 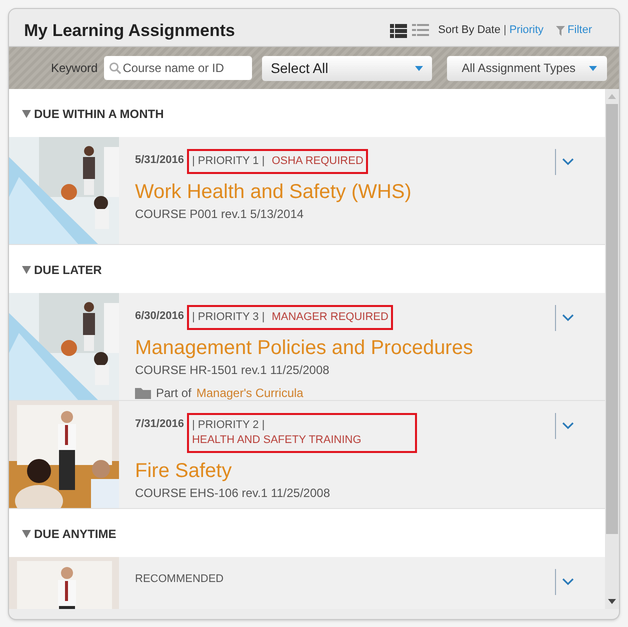 I want to click on recommended-label: RECOMMENDED, so click(x=180, y=579).